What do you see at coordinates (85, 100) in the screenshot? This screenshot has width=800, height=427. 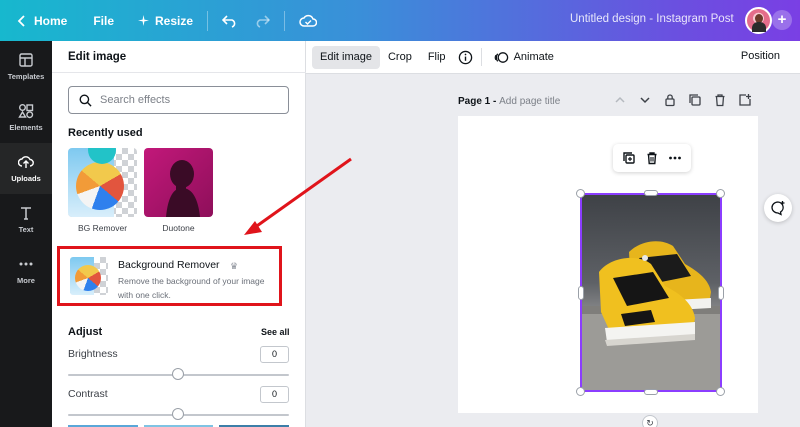 I see `search-icon` at bounding box center [85, 100].